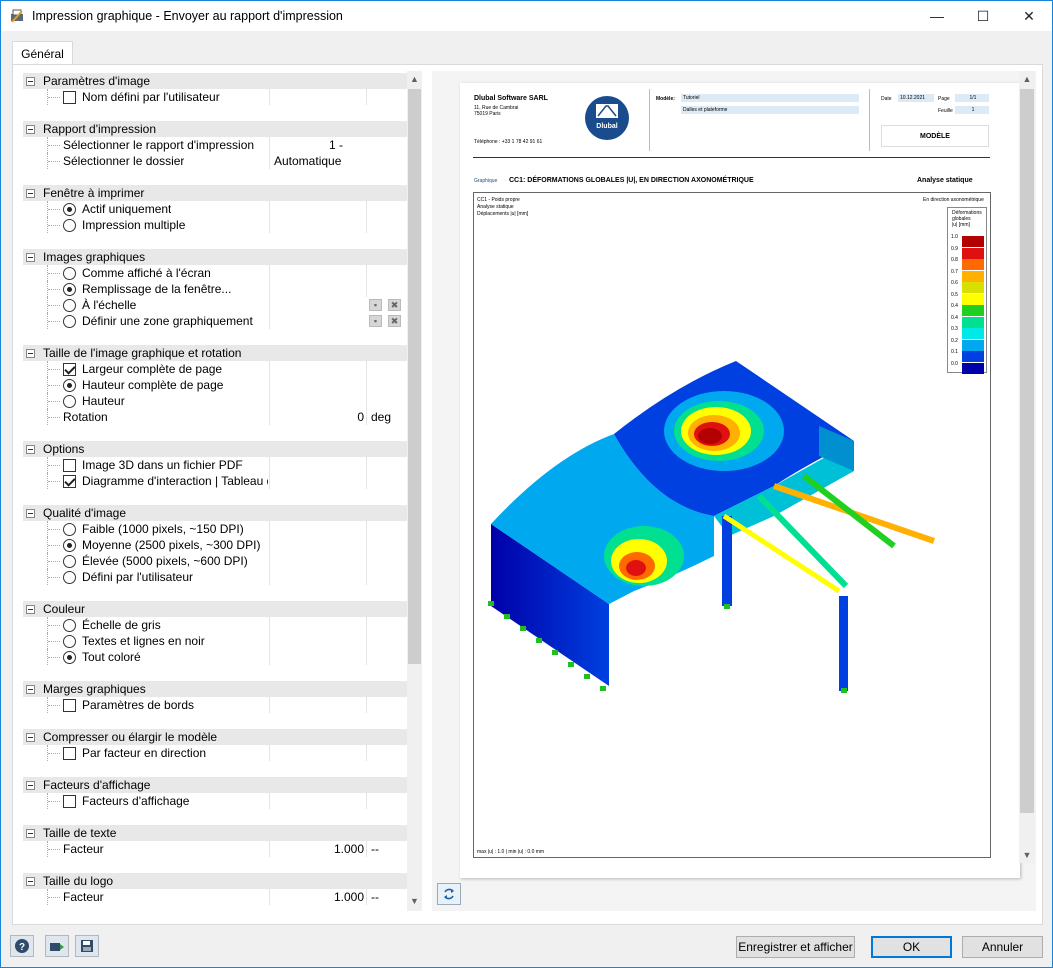 This screenshot has width=1053, height=968. I want to click on group-print-report: Rapport d'impression, so click(215, 129).